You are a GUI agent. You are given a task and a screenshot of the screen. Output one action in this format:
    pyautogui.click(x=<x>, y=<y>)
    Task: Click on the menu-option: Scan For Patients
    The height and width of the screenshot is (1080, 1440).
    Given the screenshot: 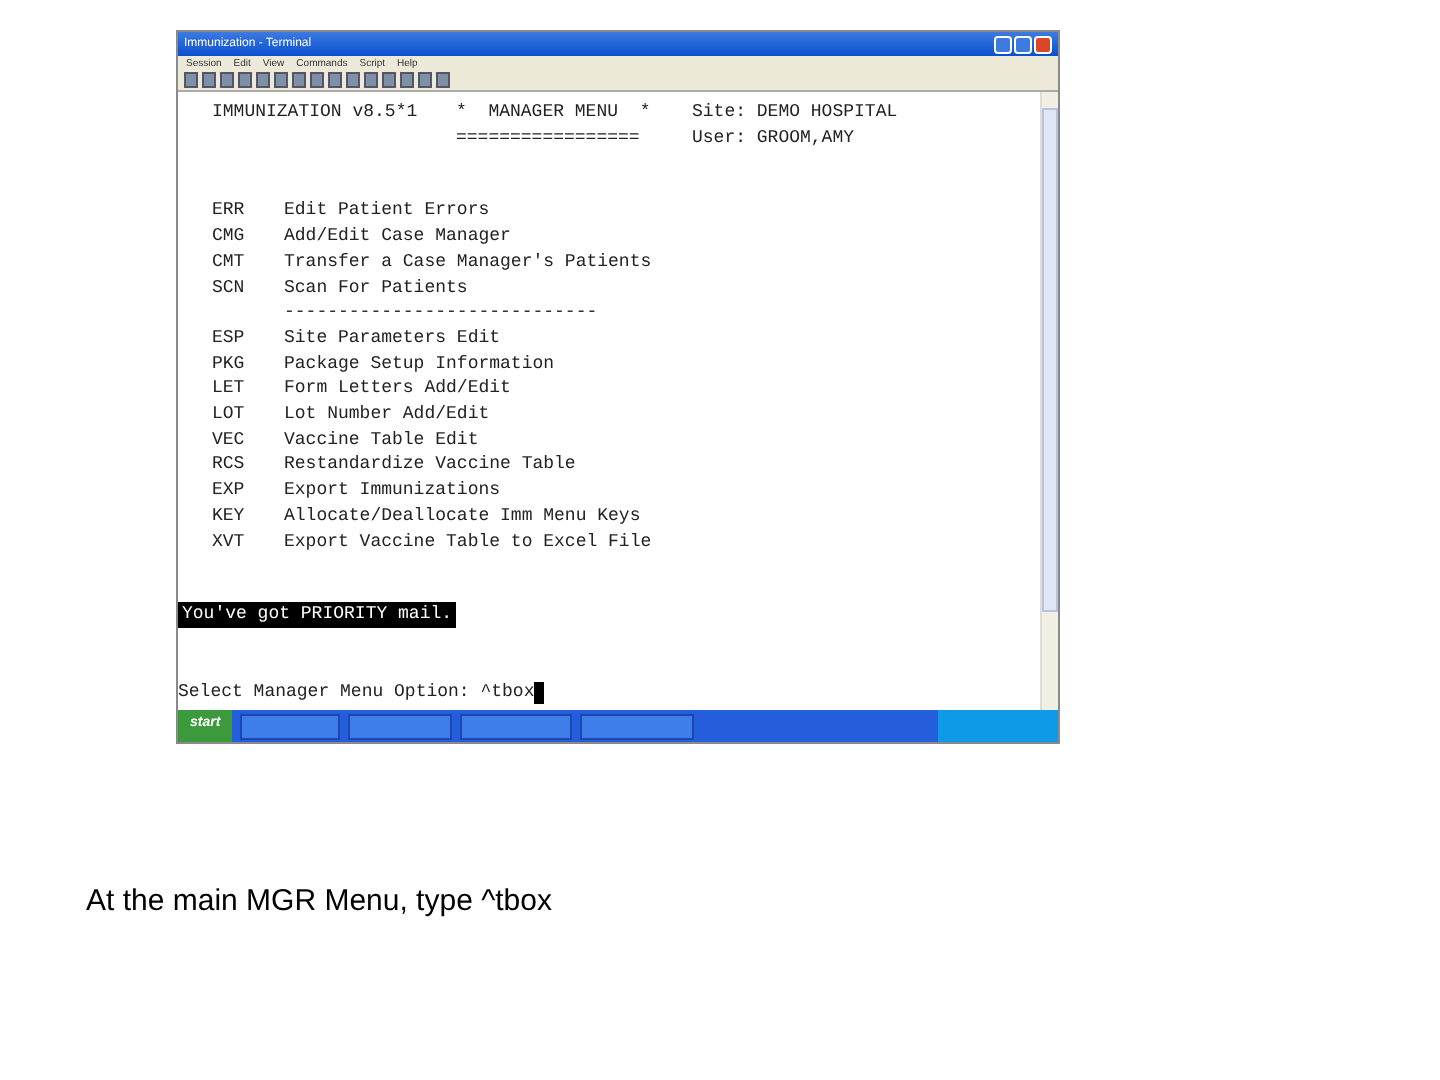 What is the action you would take?
    pyautogui.click(x=376, y=288)
    